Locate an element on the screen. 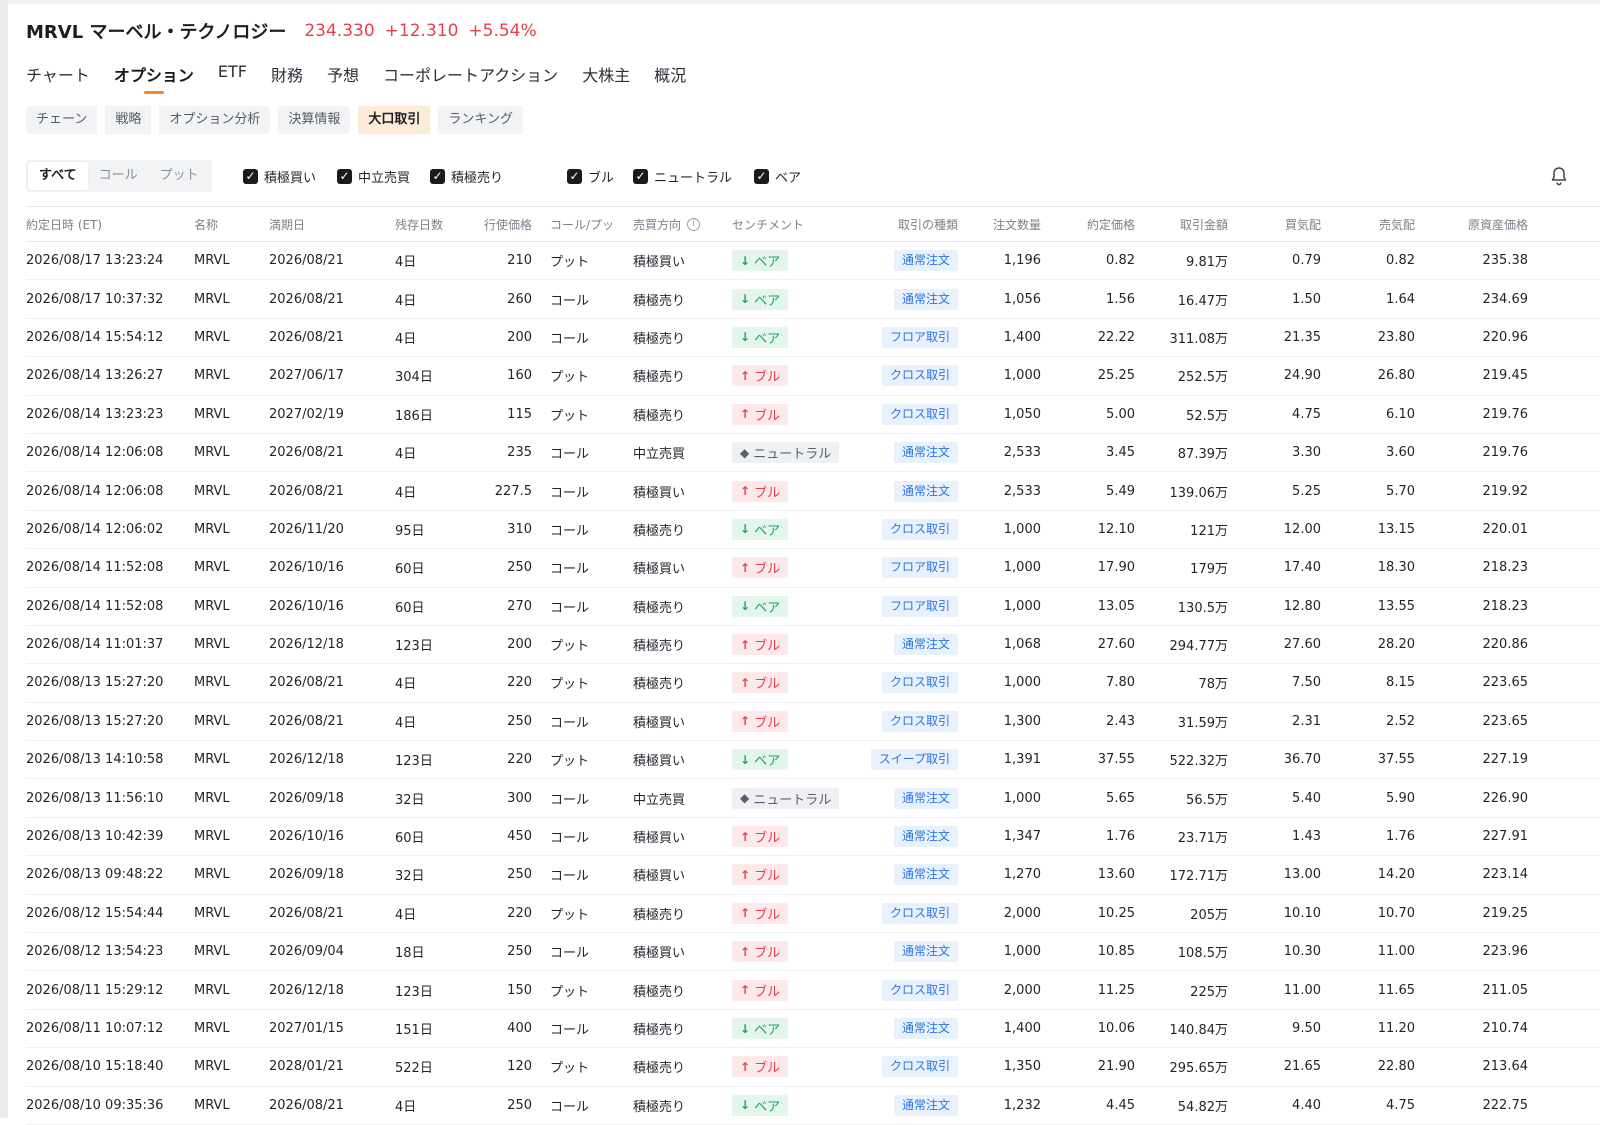 This screenshot has height=1125, width=1600. cell-value: コール is located at coordinates (570, 954).